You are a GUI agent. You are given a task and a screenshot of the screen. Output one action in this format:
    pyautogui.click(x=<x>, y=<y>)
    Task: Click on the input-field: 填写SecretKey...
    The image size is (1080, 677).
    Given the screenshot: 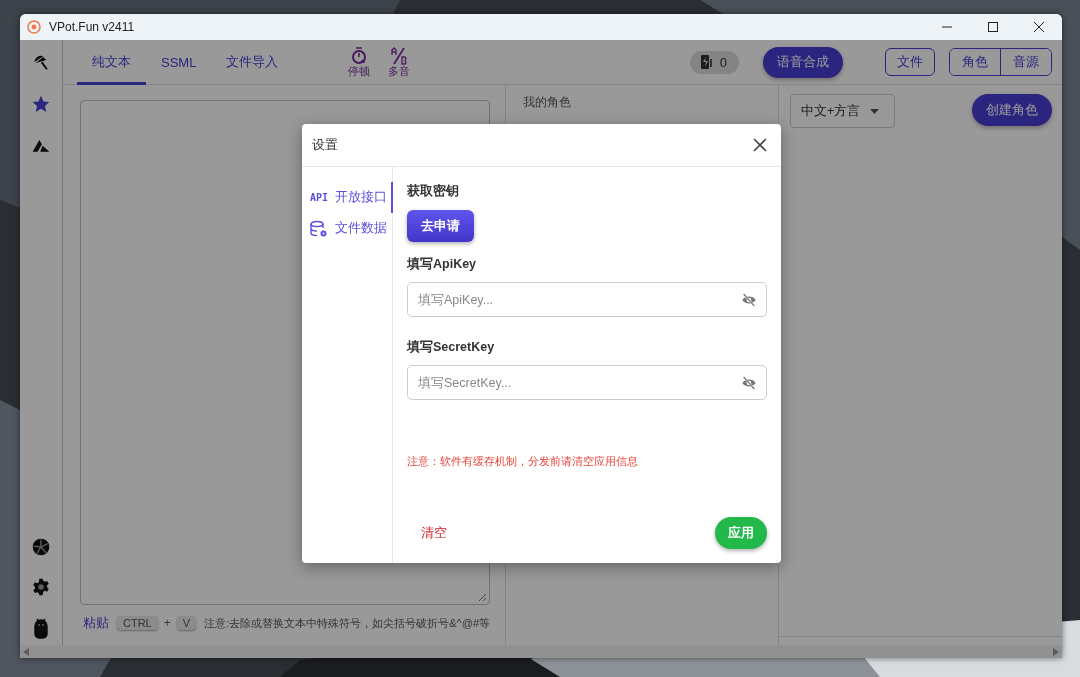 What is the action you would take?
    pyautogui.click(x=587, y=382)
    